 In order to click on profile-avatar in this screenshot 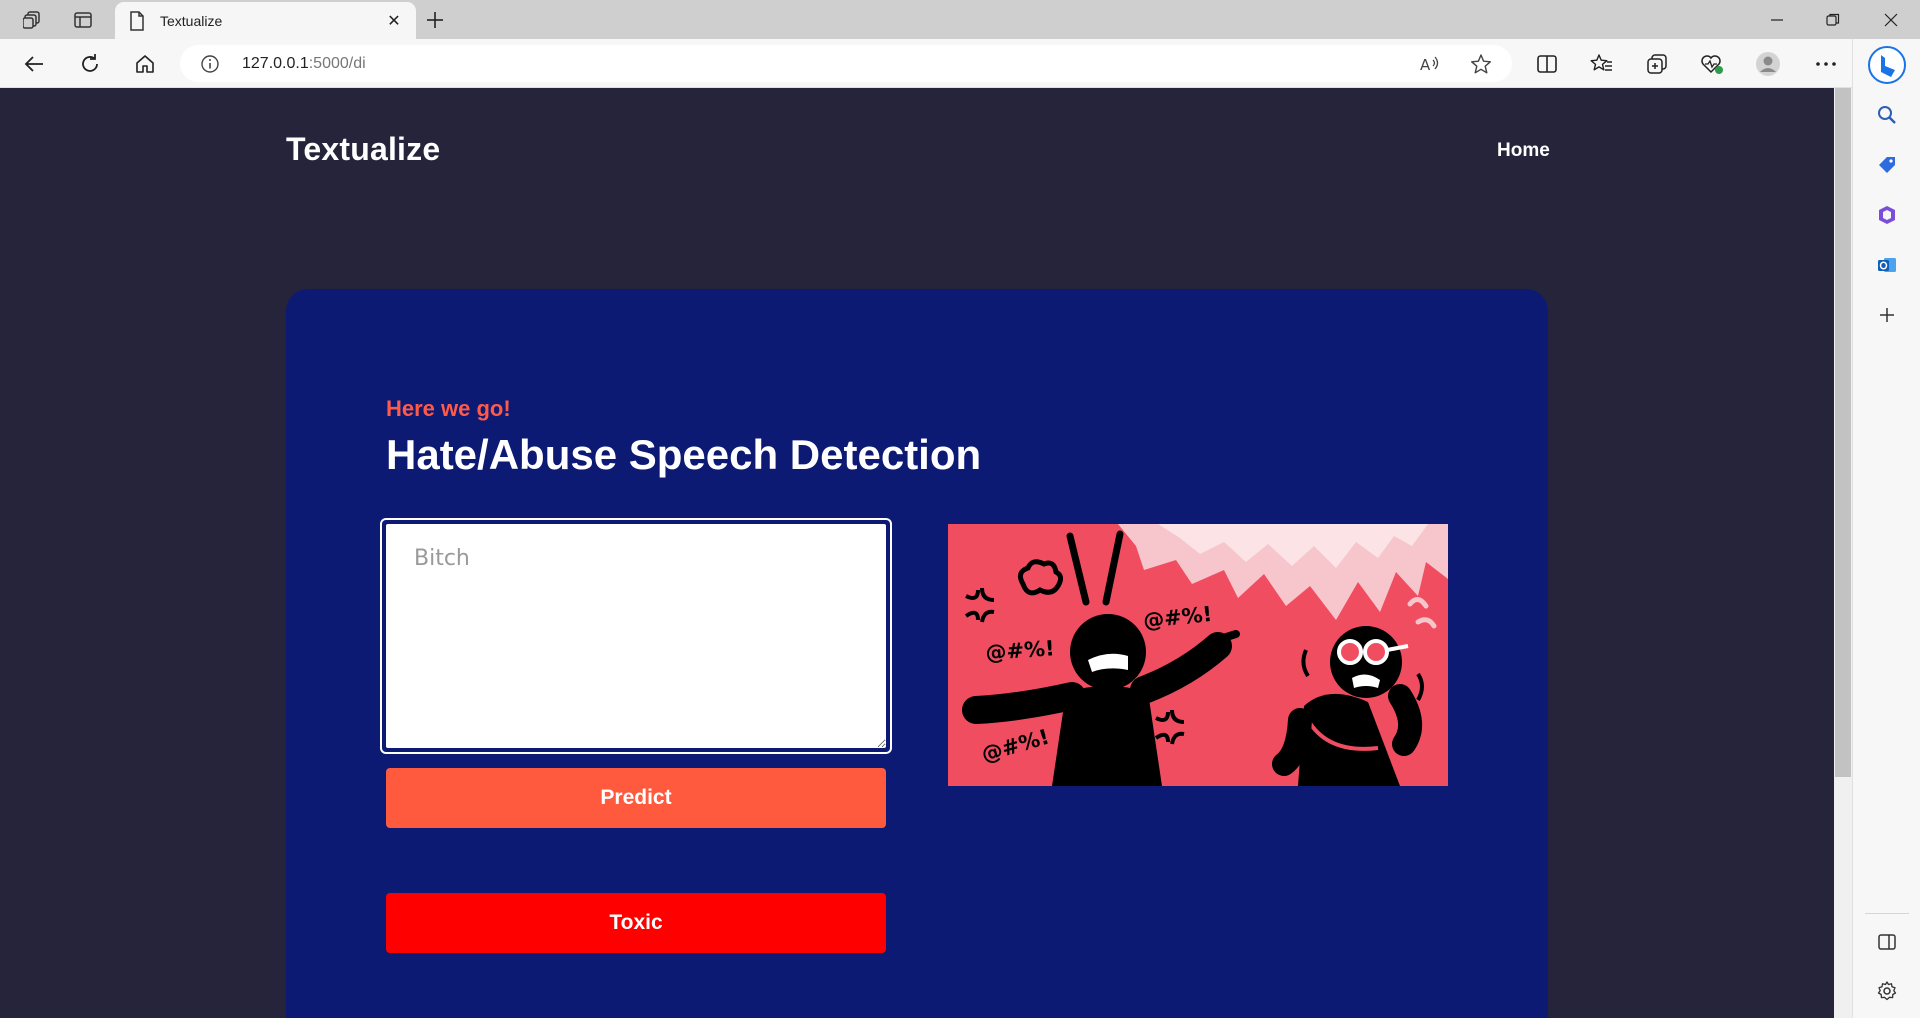, I will do `click(1768, 64)`.